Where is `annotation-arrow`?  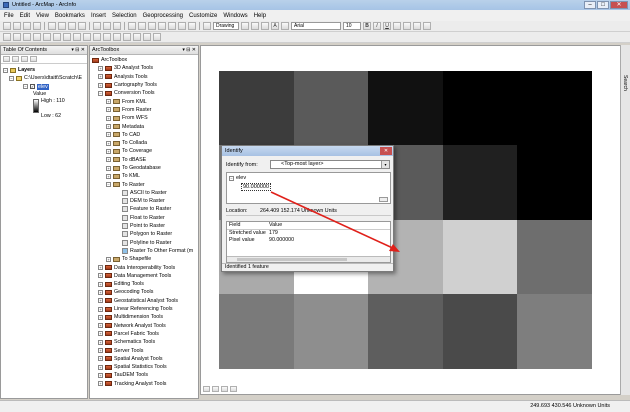 annotation-arrow is located at coordinates (335, 221).